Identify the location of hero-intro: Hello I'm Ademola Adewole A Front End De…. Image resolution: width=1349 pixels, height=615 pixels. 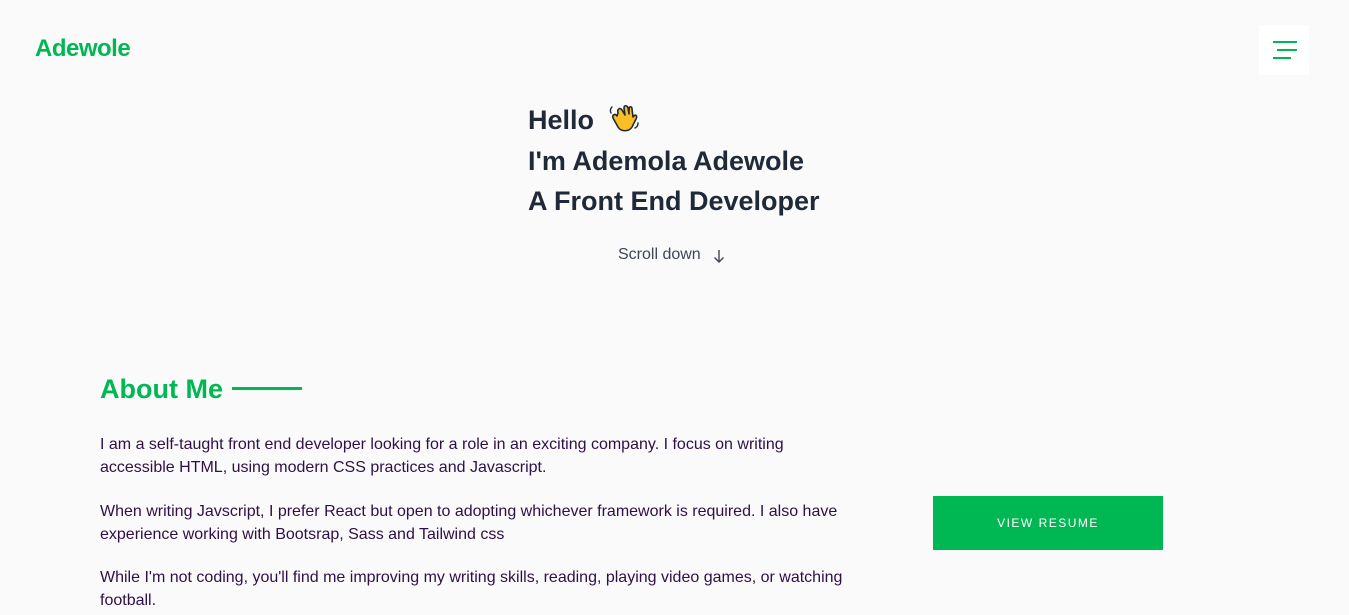
(674, 161).